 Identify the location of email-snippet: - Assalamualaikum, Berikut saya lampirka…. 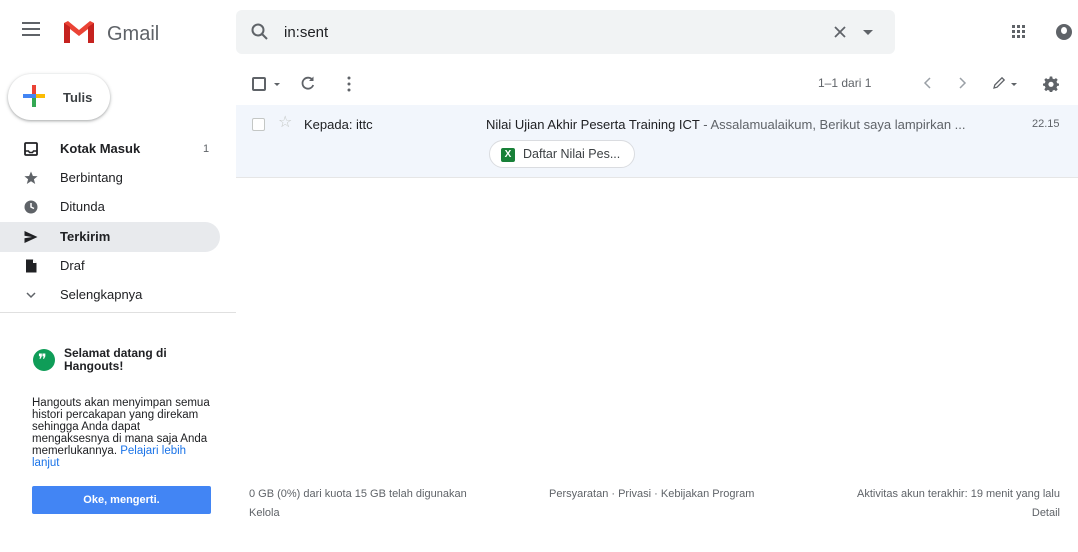
(832, 124).